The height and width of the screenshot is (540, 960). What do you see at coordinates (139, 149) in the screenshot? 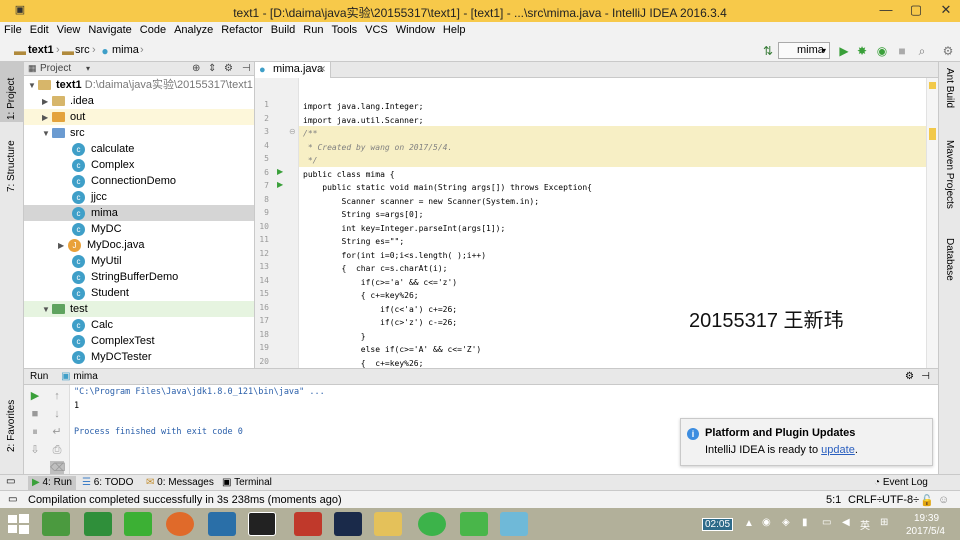
I see `tree-item-calculate: c calculate` at bounding box center [139, 149].